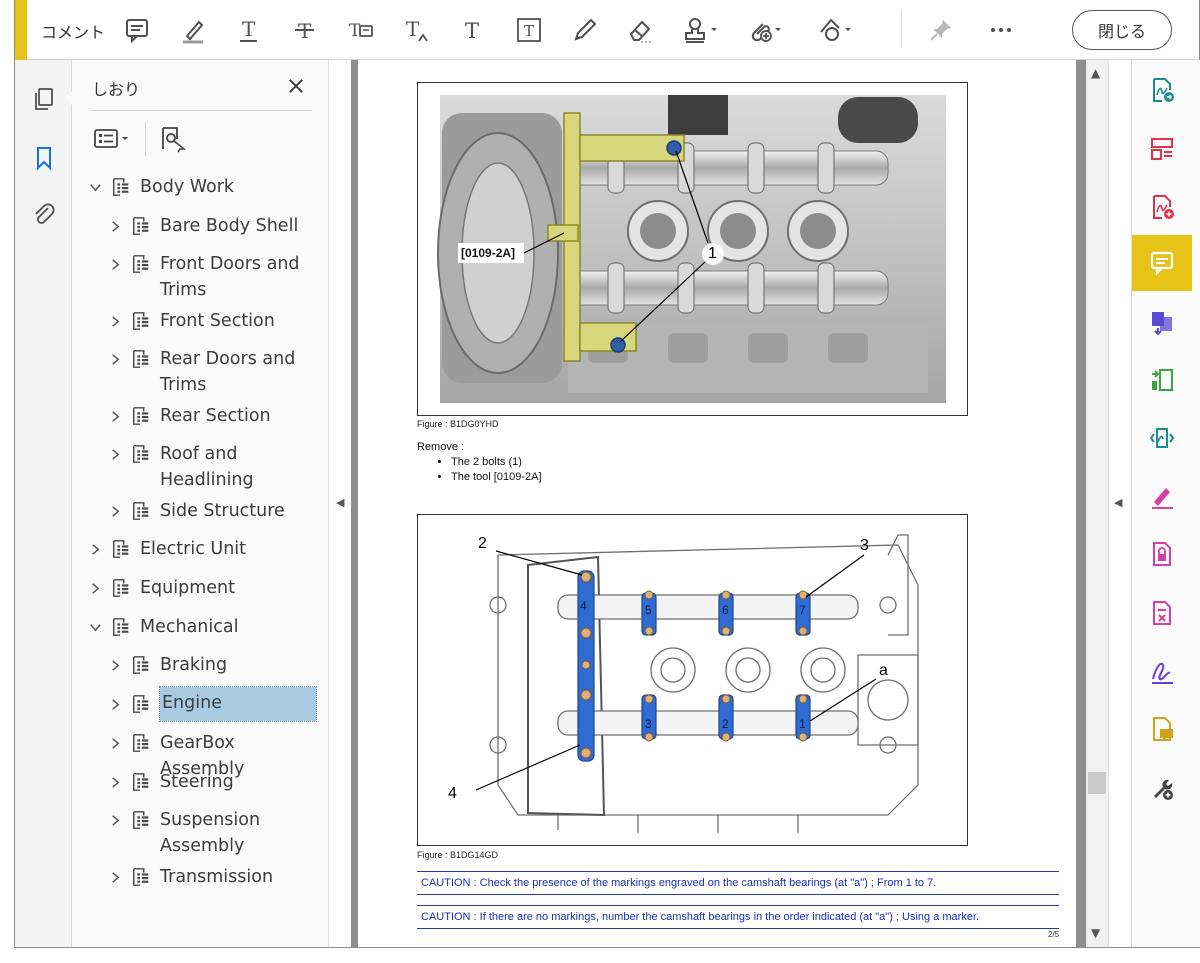 The width and height of the screenshot is (1200, 963). Describe the element at coordinates (1162, 438) in the screenshot. I see `compare-files-icon` at that location.